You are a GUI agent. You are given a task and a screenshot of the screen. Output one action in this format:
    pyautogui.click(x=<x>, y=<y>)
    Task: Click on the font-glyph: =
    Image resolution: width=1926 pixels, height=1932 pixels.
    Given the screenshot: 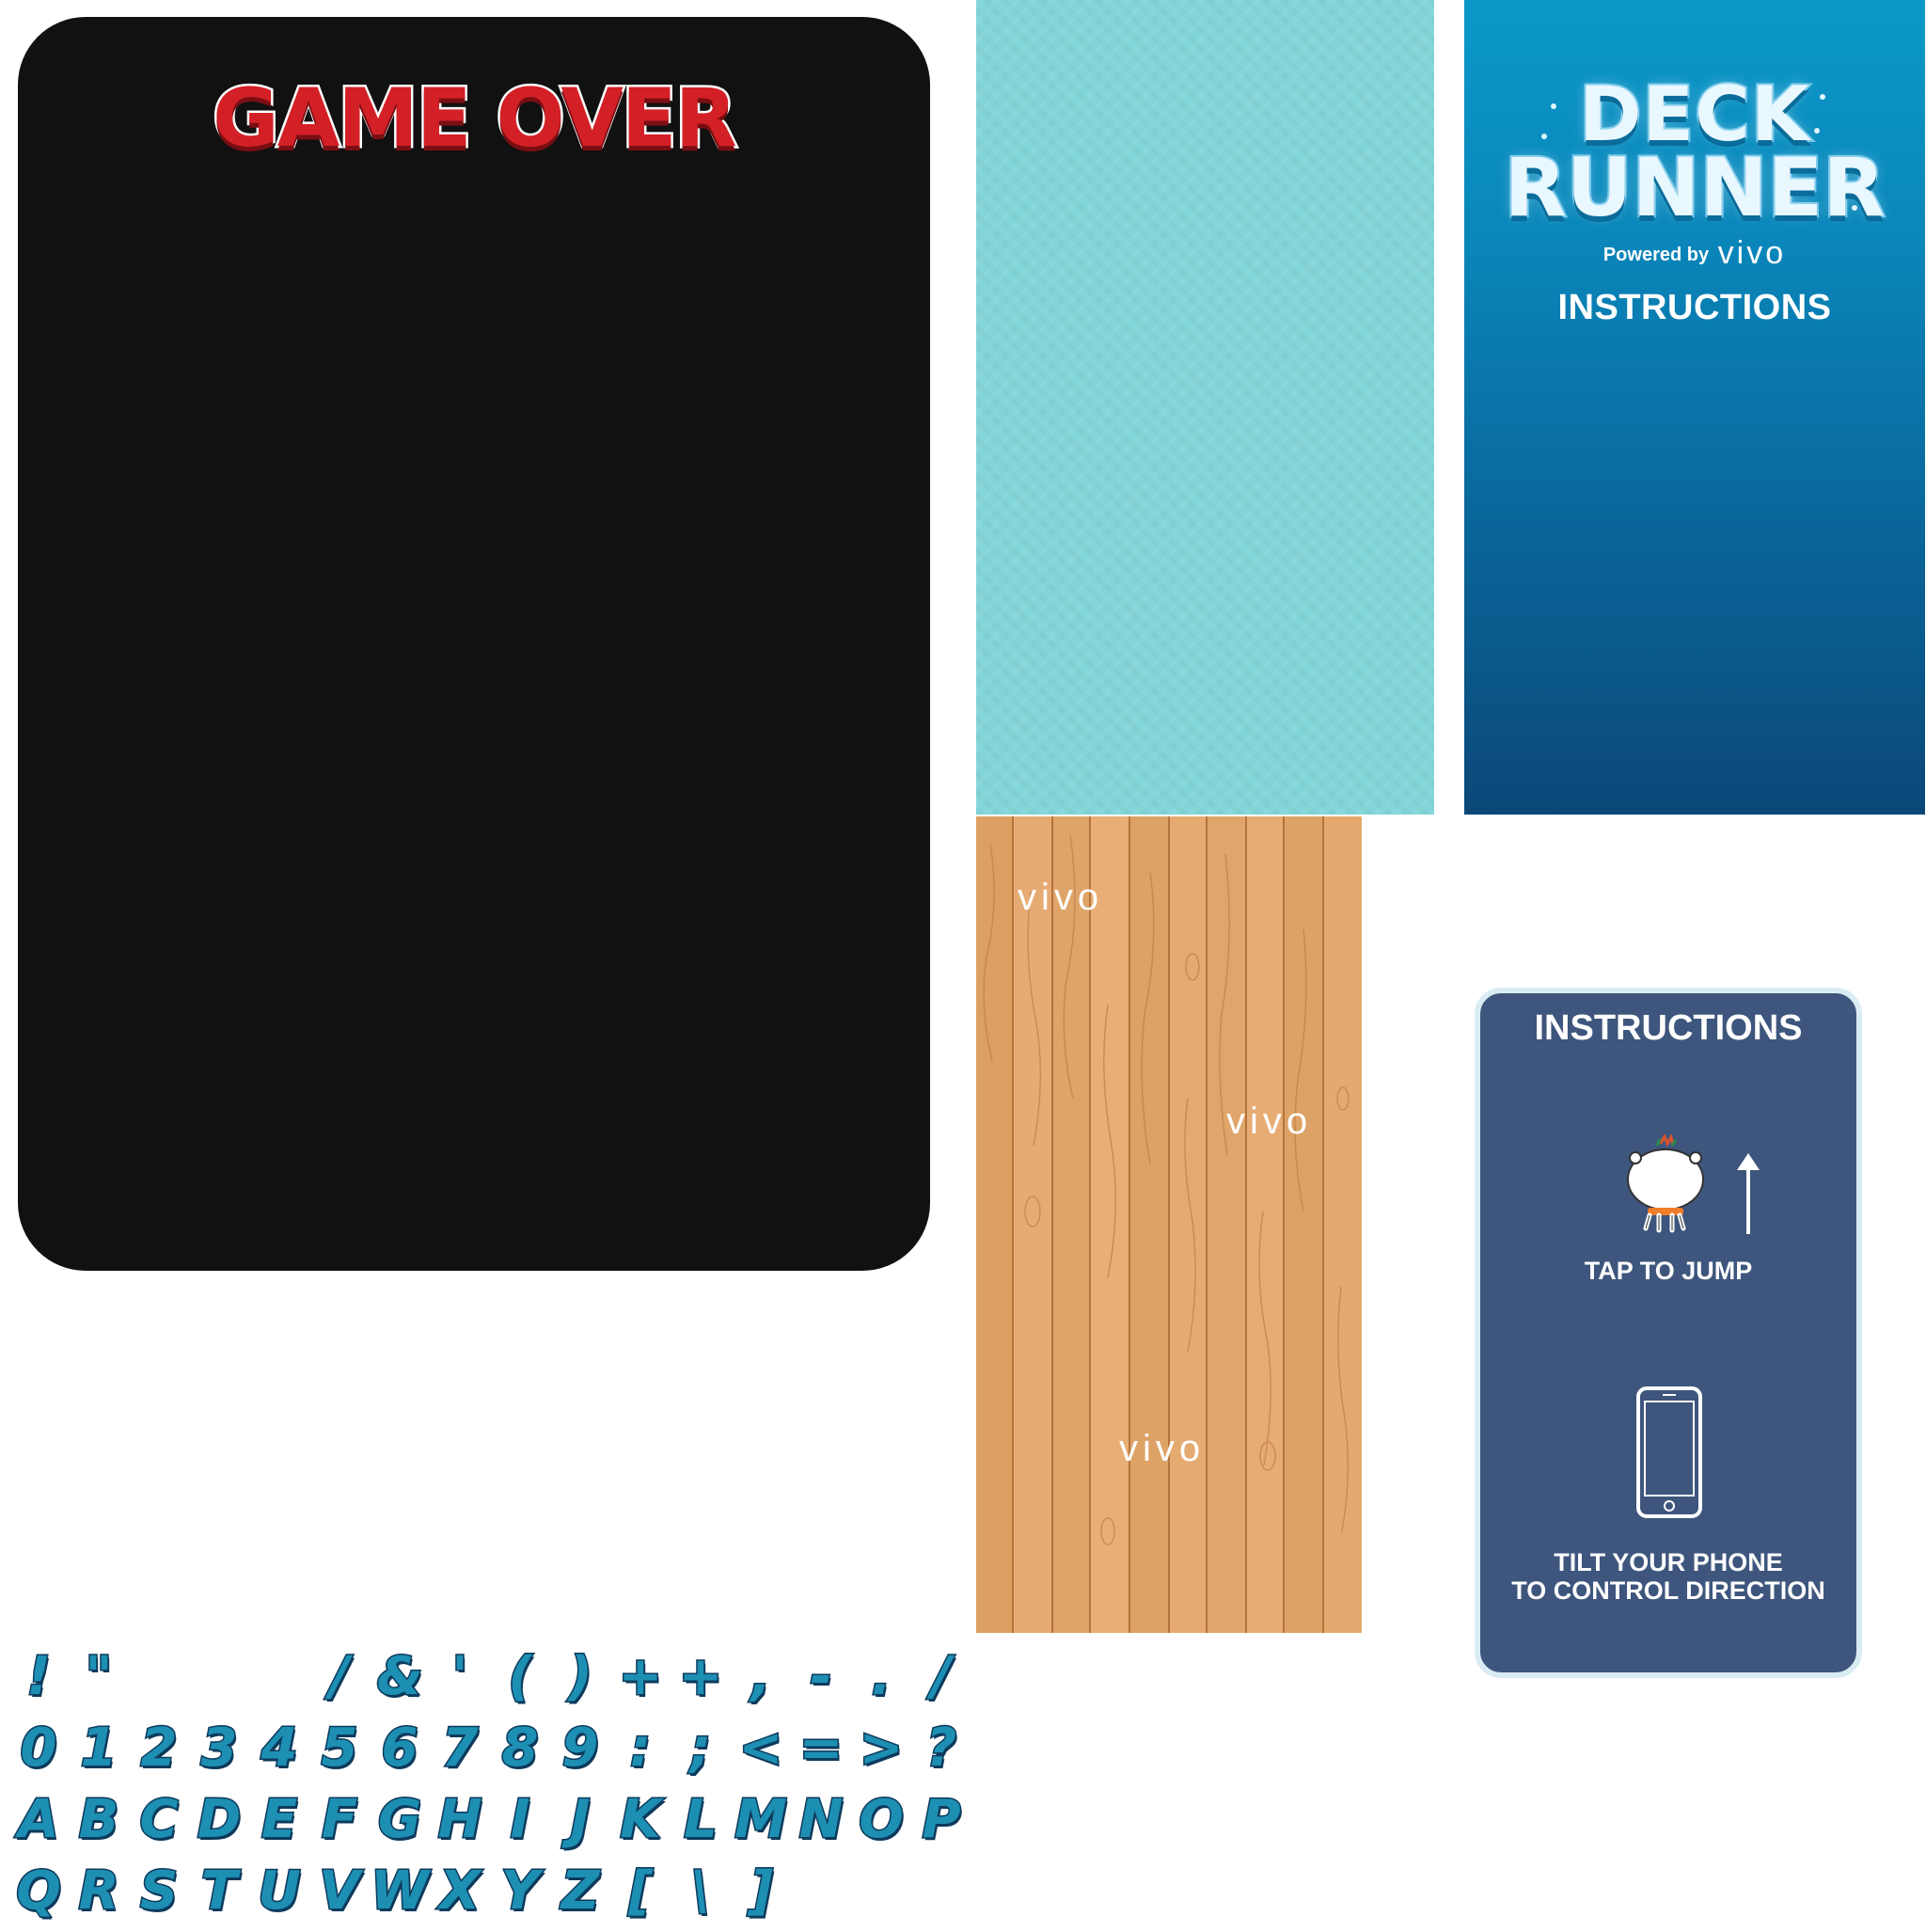 What is the action you would take?
    pyautogui.click(x=821, y=1749)
    